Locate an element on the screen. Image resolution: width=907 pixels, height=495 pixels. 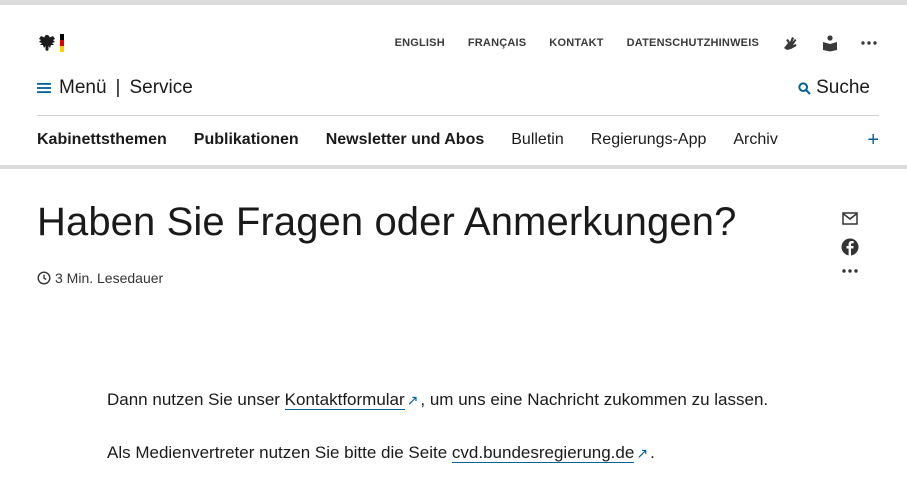
service-button: Service is located at coordinates (160, 88).